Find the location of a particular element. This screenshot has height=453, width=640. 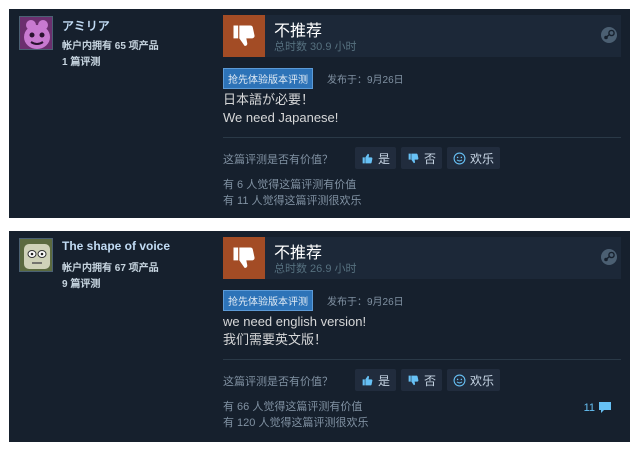

review-stats: 有 66 人觉得这篇评测有价值 有 120 人觉得这篇评测很欢乐 is located at coordinates (295, 415).